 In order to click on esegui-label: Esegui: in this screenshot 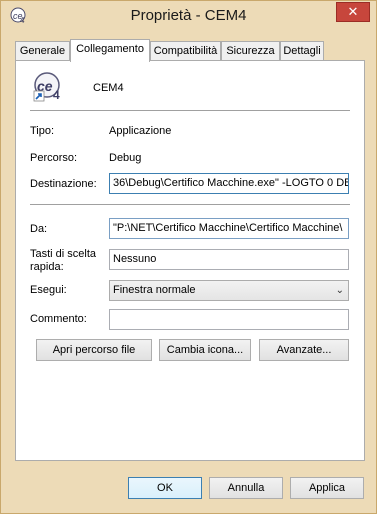, I will do `click(48, 290)`.